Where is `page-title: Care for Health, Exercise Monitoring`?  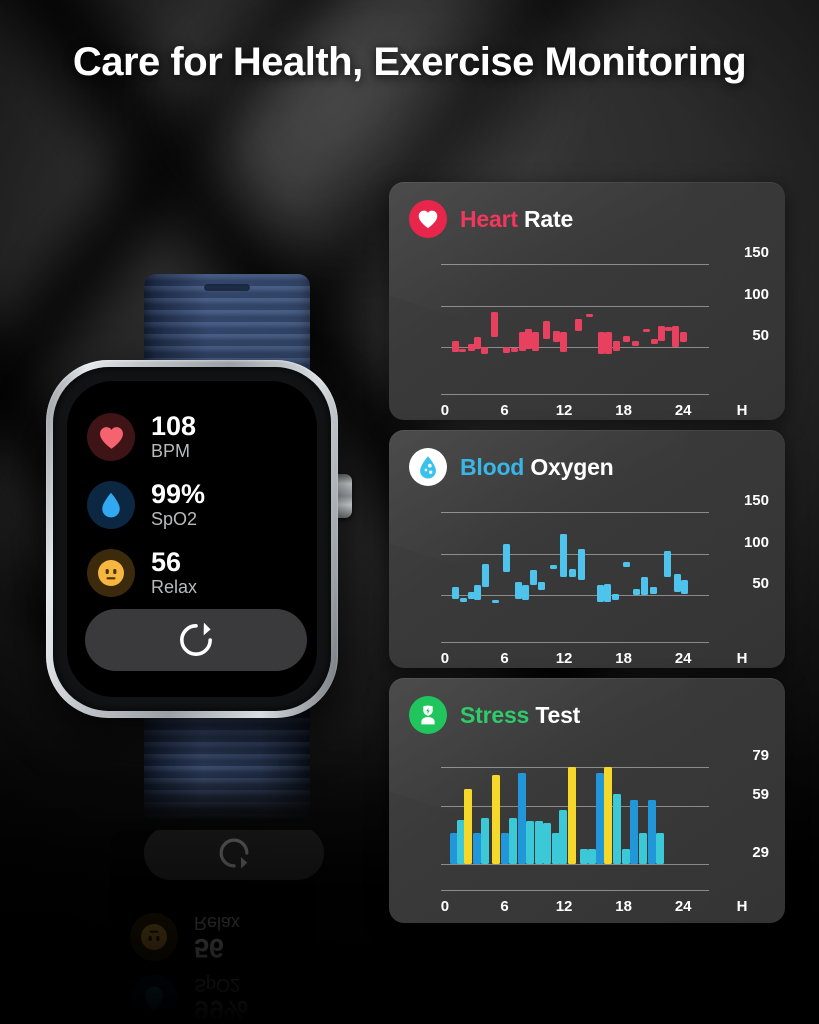 page-title: Care for Health, Exercise Monitoring is located at coordinates (409, 62).